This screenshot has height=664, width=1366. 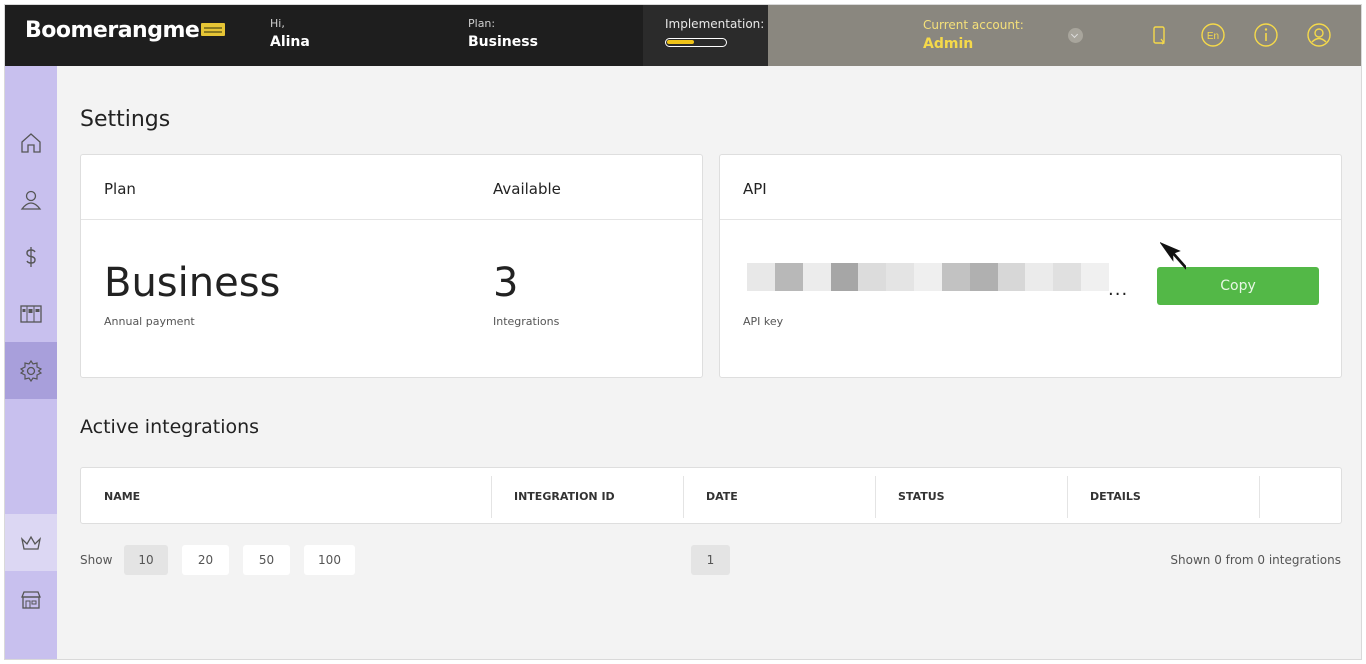 What do you see at coordinates (680, 42) in the screenshot?
I see `implementation-progress-fill` at bounding box center [680, 42].